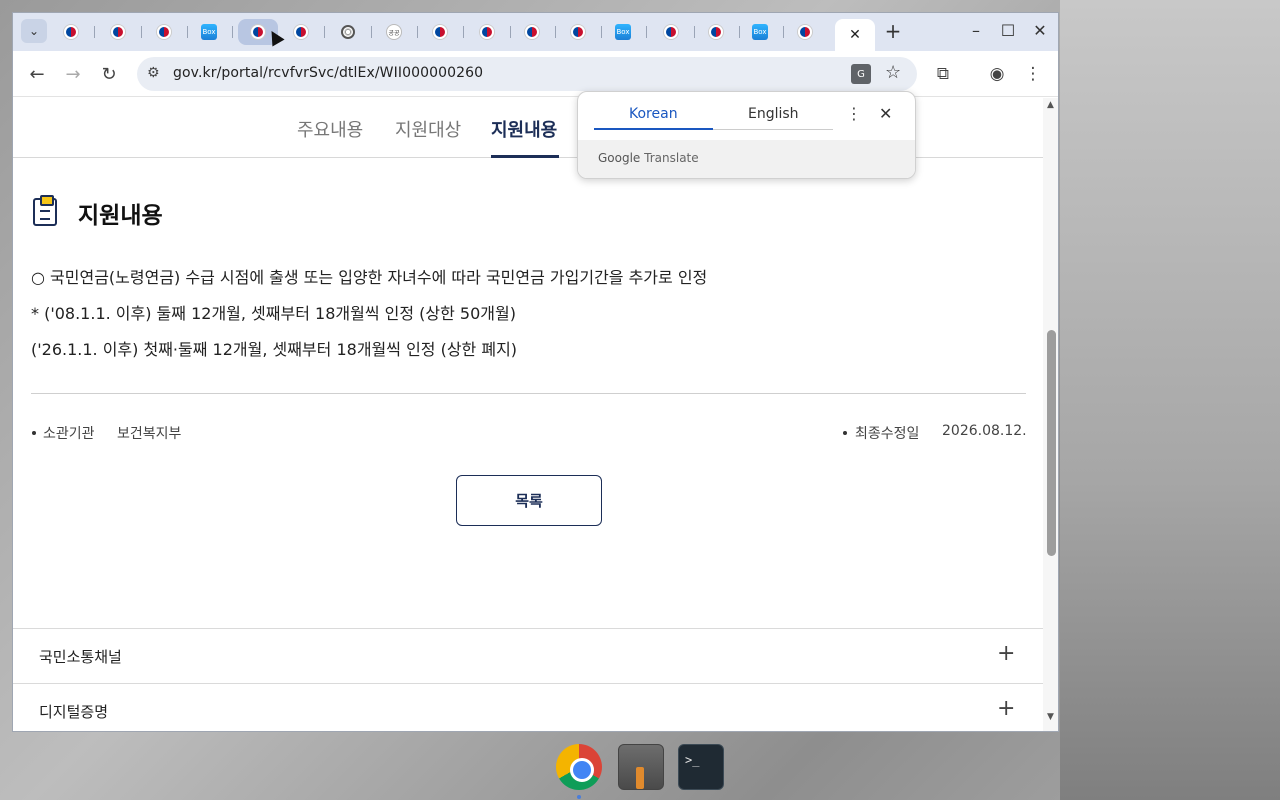  I want to click on scroll-up-icon: ▲, so click(1050, 105).